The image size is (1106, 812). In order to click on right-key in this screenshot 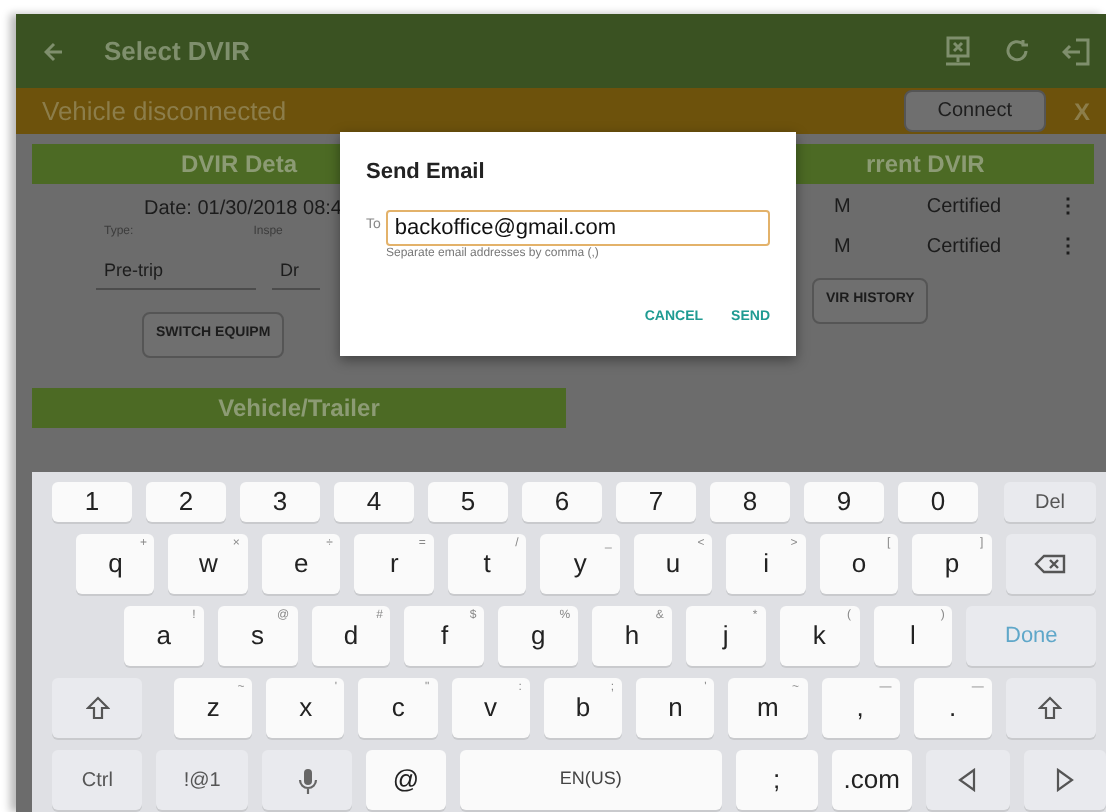, I will do `click(1064, 780)`.